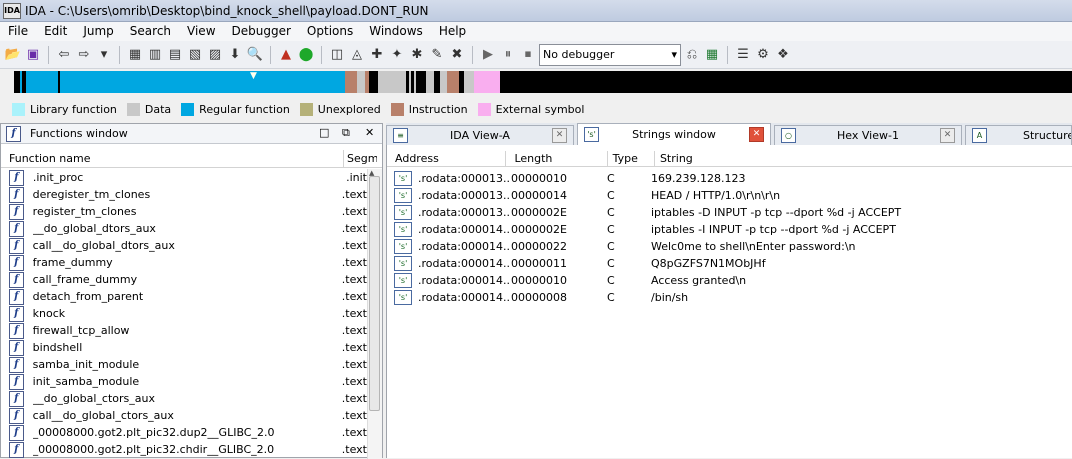  I want to click on column-type: Type, so click(631, 158).